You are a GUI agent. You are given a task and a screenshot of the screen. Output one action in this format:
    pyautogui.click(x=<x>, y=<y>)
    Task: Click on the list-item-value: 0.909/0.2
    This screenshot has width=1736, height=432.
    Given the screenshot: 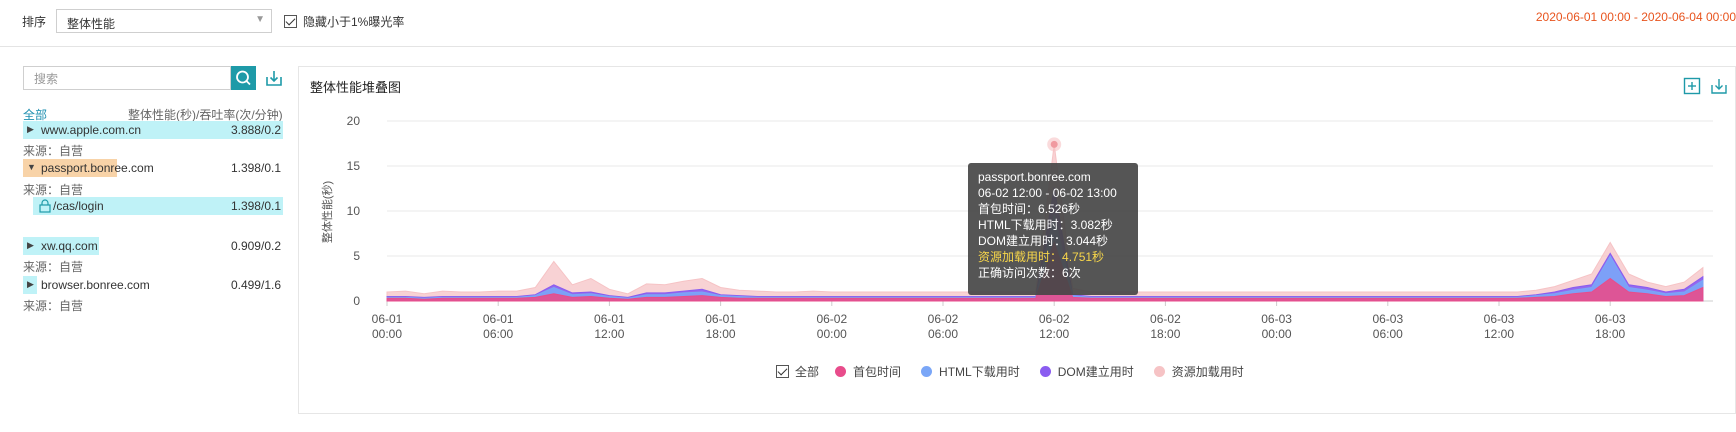 What is the action you would take?
    pyautogui.click(x=255, y=246)
    